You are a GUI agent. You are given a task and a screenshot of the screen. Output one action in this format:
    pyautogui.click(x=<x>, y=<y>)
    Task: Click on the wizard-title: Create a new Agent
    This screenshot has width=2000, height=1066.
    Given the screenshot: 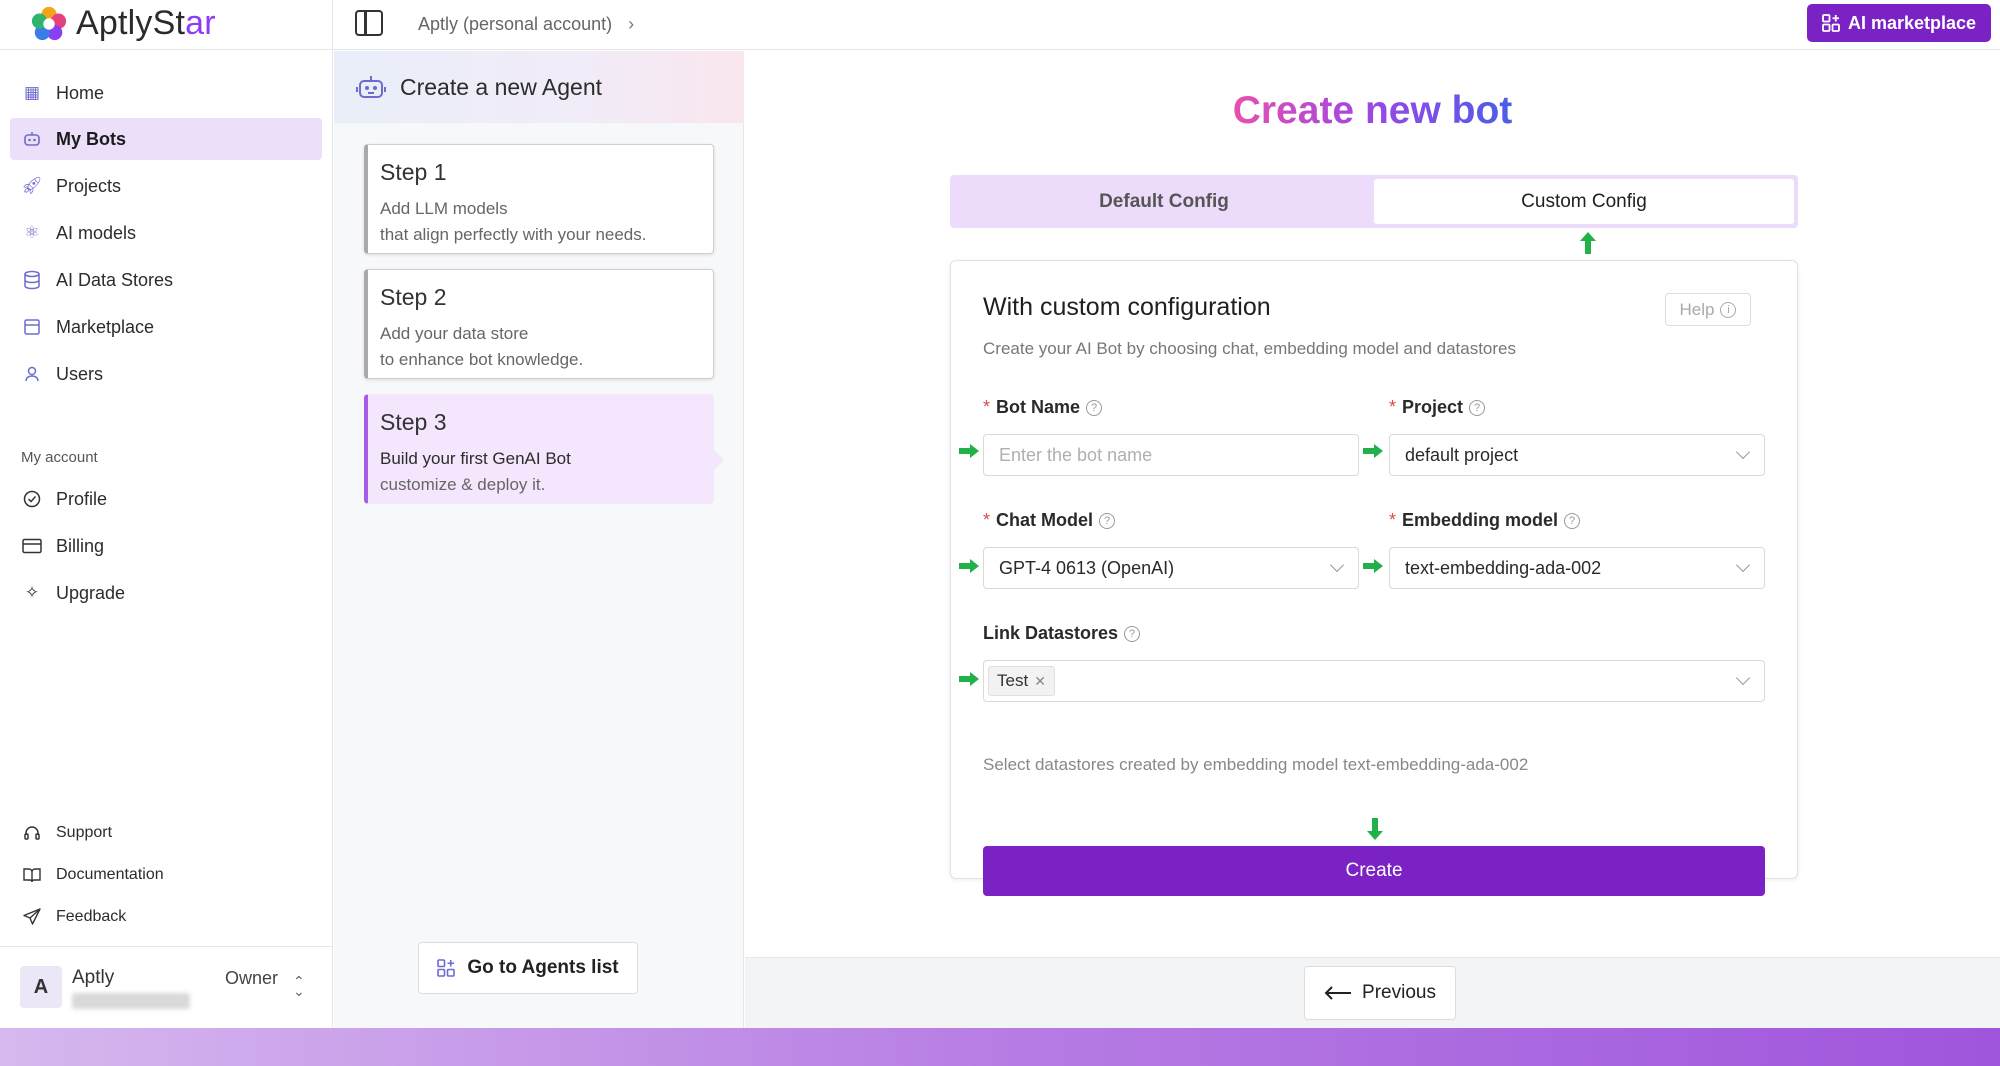 What is the action you would take?
    pyautogui.click(x=501, y=86)
    